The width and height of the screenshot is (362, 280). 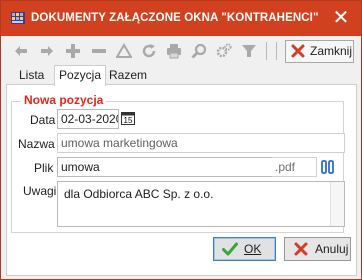 I want to click on file-label: Plik, so click(x=44, y=168).